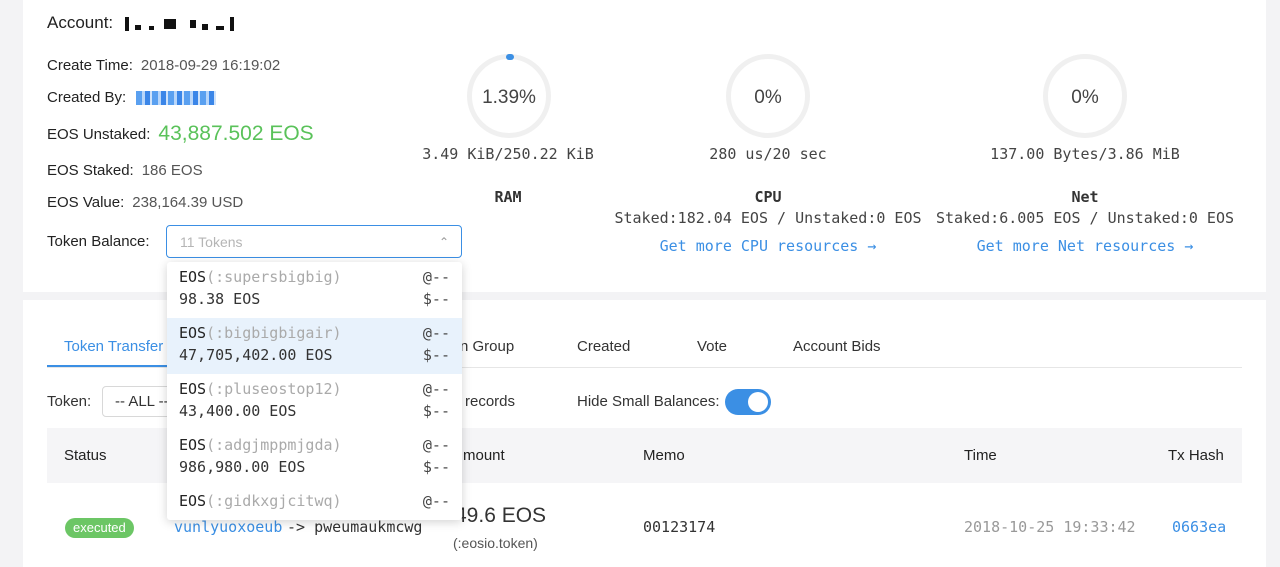 The image size is (1280, 567). What do you see at coordinates (274, 445) in the screenshot?
I see `token-contract: (:adgjmppmjgda)` at bounding box center [274, 445].